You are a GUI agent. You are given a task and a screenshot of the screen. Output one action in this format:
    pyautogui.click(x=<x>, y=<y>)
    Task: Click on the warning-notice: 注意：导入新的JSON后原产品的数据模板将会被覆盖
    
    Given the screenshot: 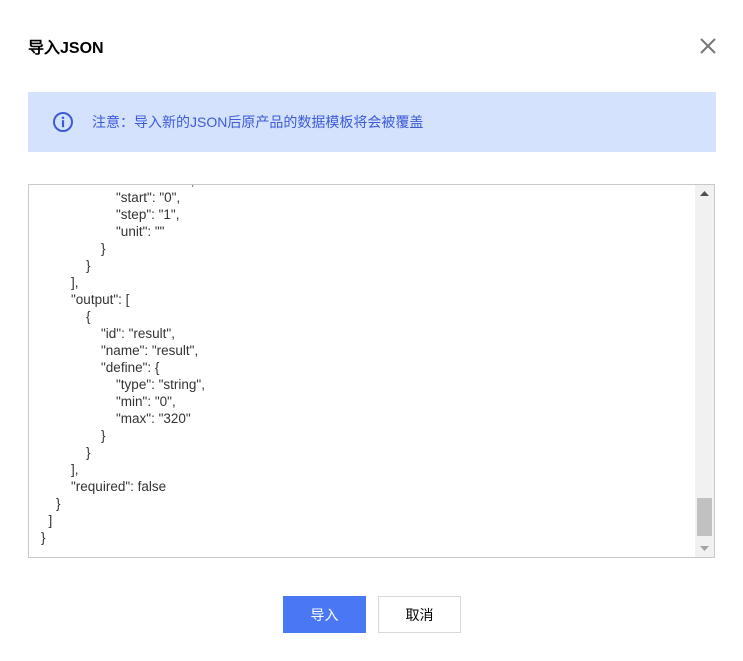 What is the action you would take?
    pyautogui.click(x=372, y=122)
    